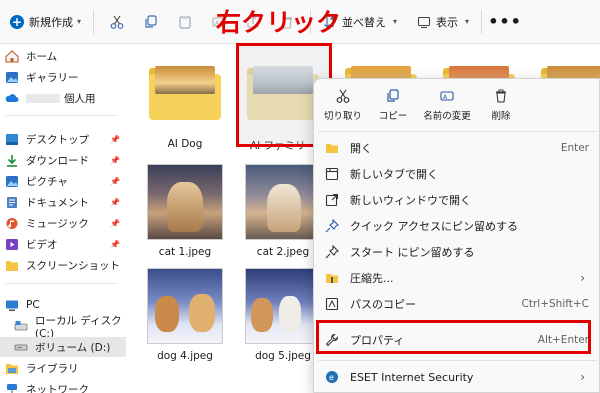 Image resolution: width=600 pixels, height=393 pixels. I want to click on open-icon, so click(332, 148).